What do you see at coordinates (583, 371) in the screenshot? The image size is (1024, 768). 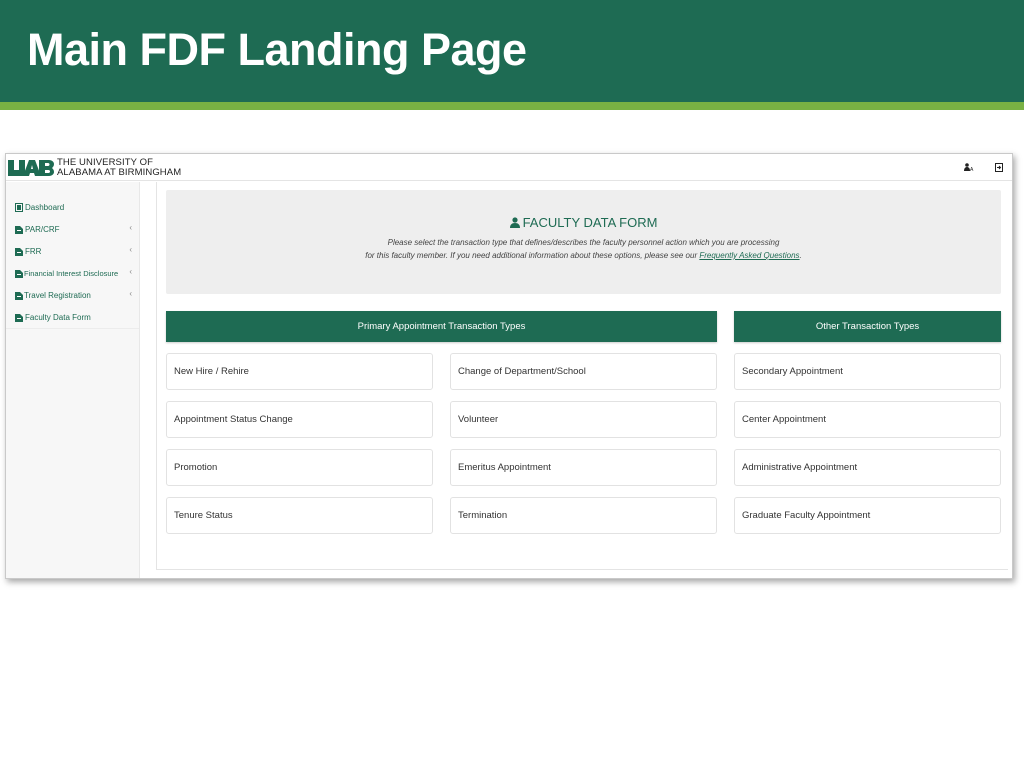 I see `tile-change-of-department-school: Change of Department/School` at bounding box center [583, 371].